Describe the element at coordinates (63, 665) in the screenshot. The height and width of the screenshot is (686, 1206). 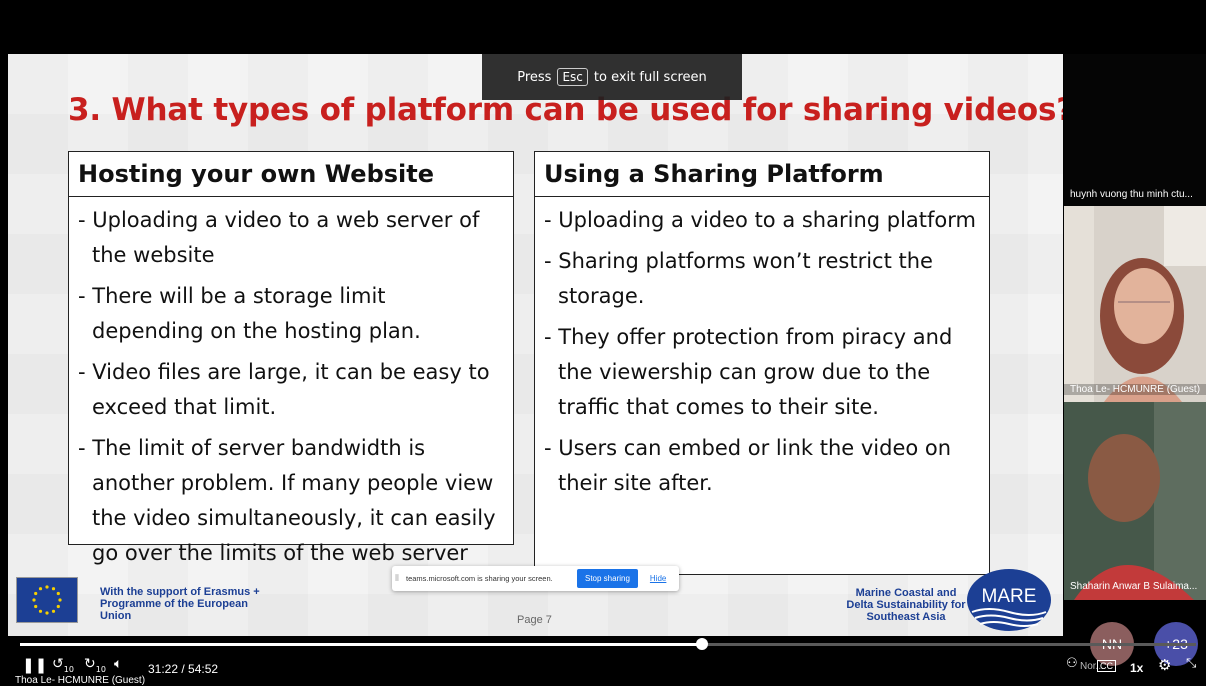
I see `rewind-10-icon: ↺10` at that location.